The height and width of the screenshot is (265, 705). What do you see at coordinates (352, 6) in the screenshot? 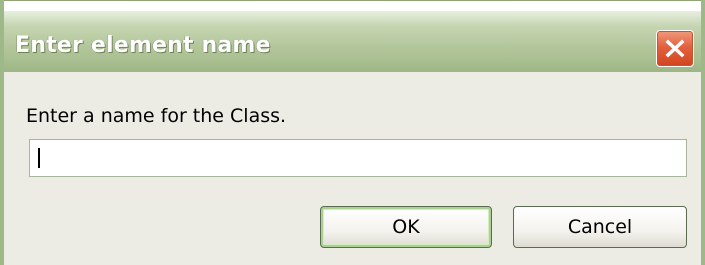
I see `title-bar-top-edge` at bounding box center [352, 6].